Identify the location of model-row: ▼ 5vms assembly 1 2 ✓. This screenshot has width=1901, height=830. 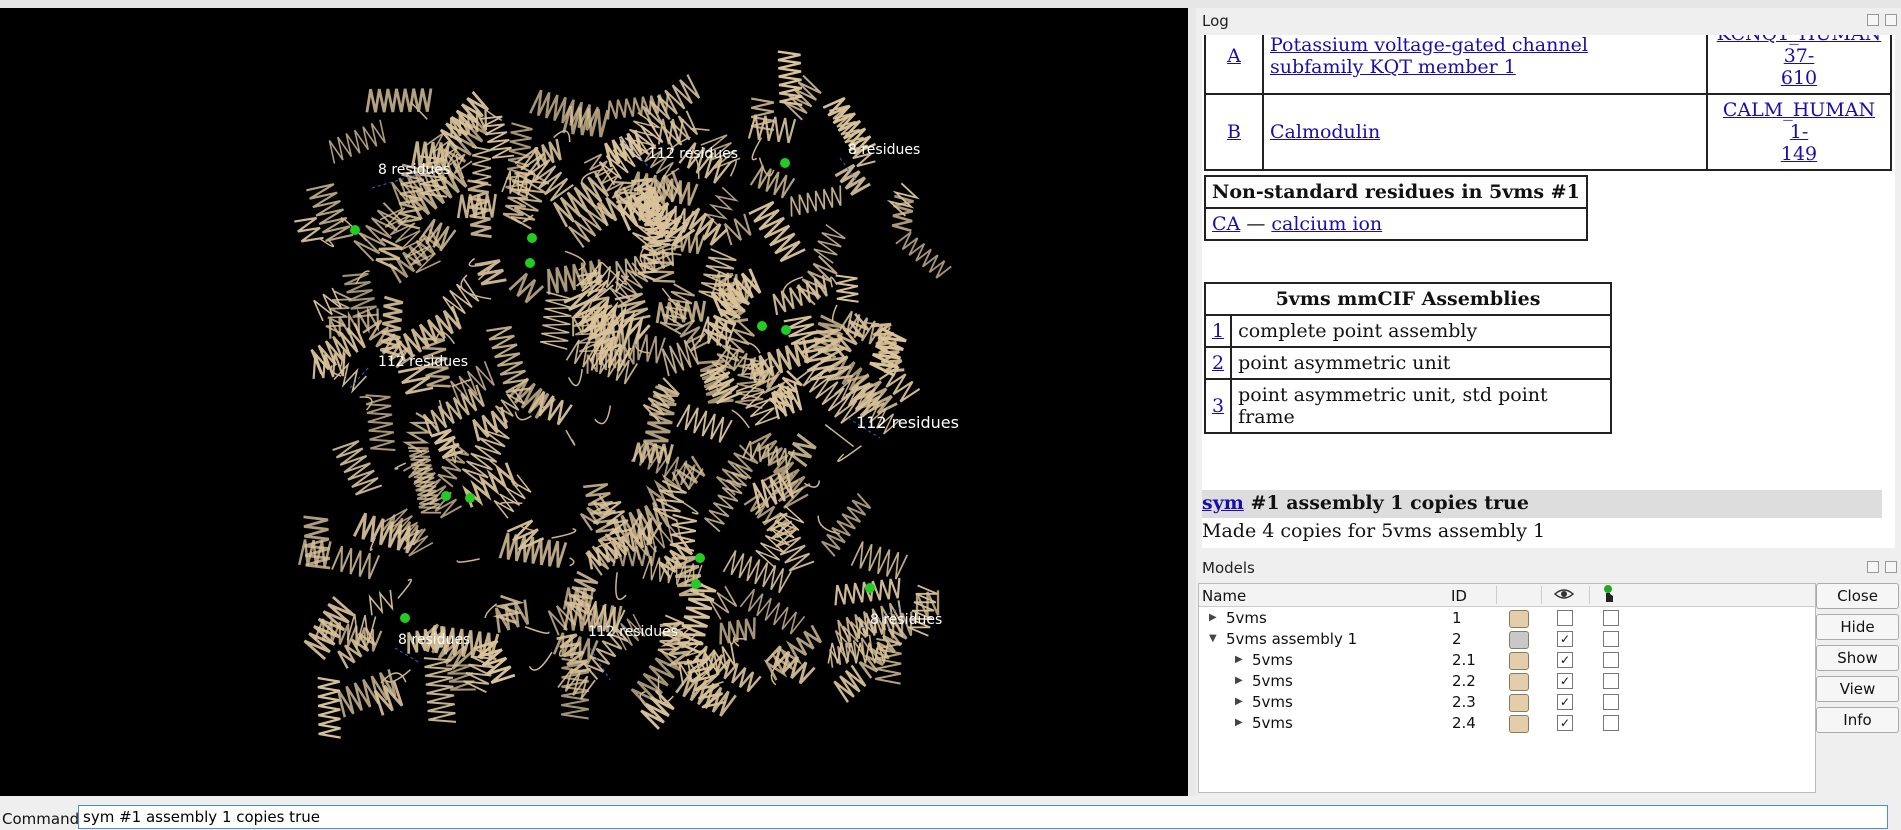
(1507, 638).